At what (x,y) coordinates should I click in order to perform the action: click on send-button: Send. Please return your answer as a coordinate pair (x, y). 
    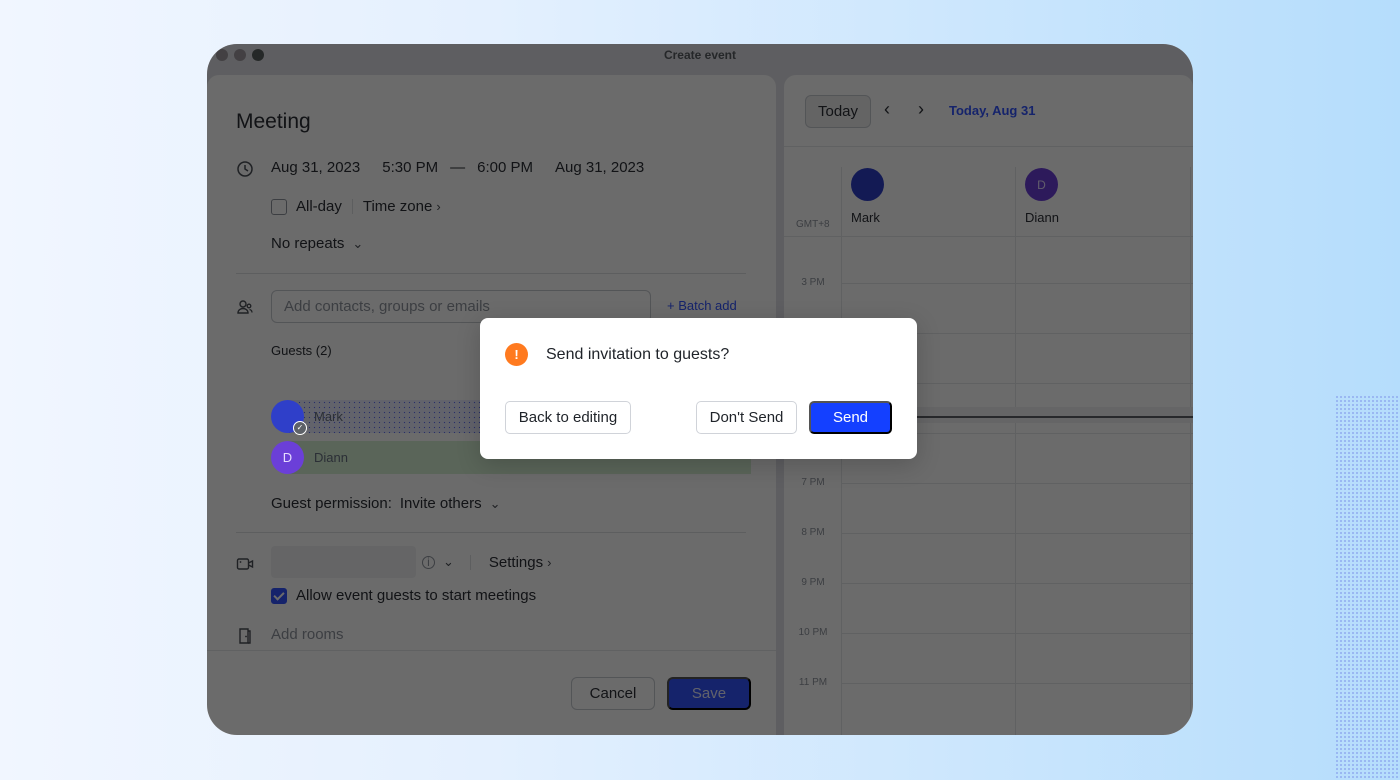
    Looking at the image, I should click on (850, 417).